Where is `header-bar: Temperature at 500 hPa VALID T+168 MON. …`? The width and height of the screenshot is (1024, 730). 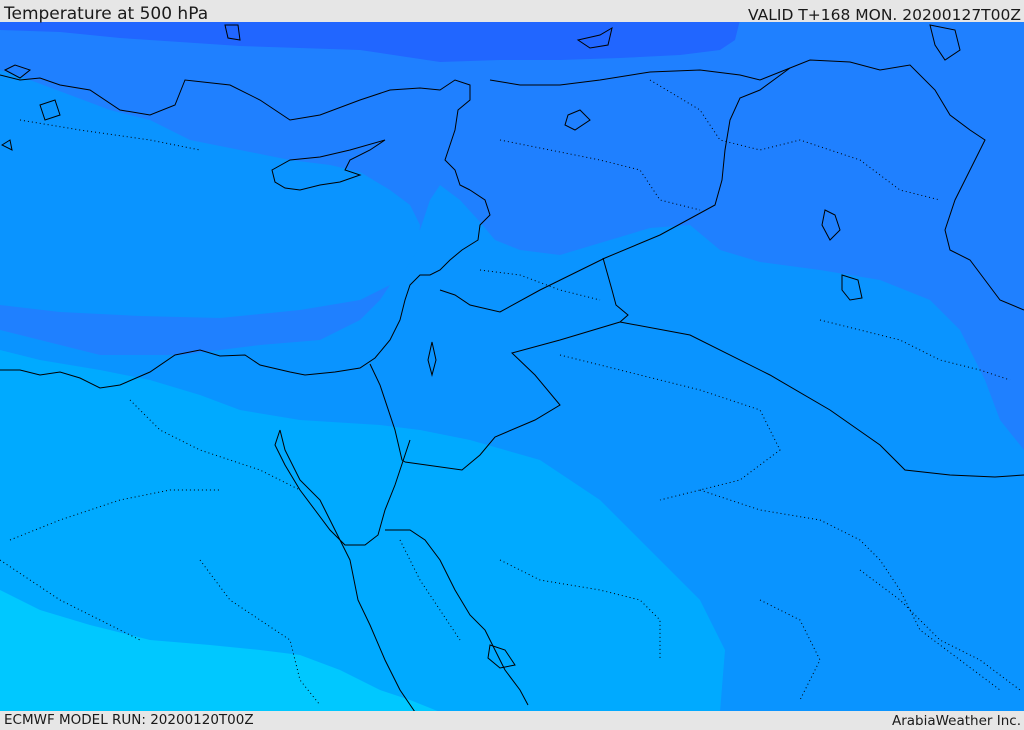 header-bar: Temperature at 500 hPa VALID T+168 MON. … is located at coordinates (512, 12).